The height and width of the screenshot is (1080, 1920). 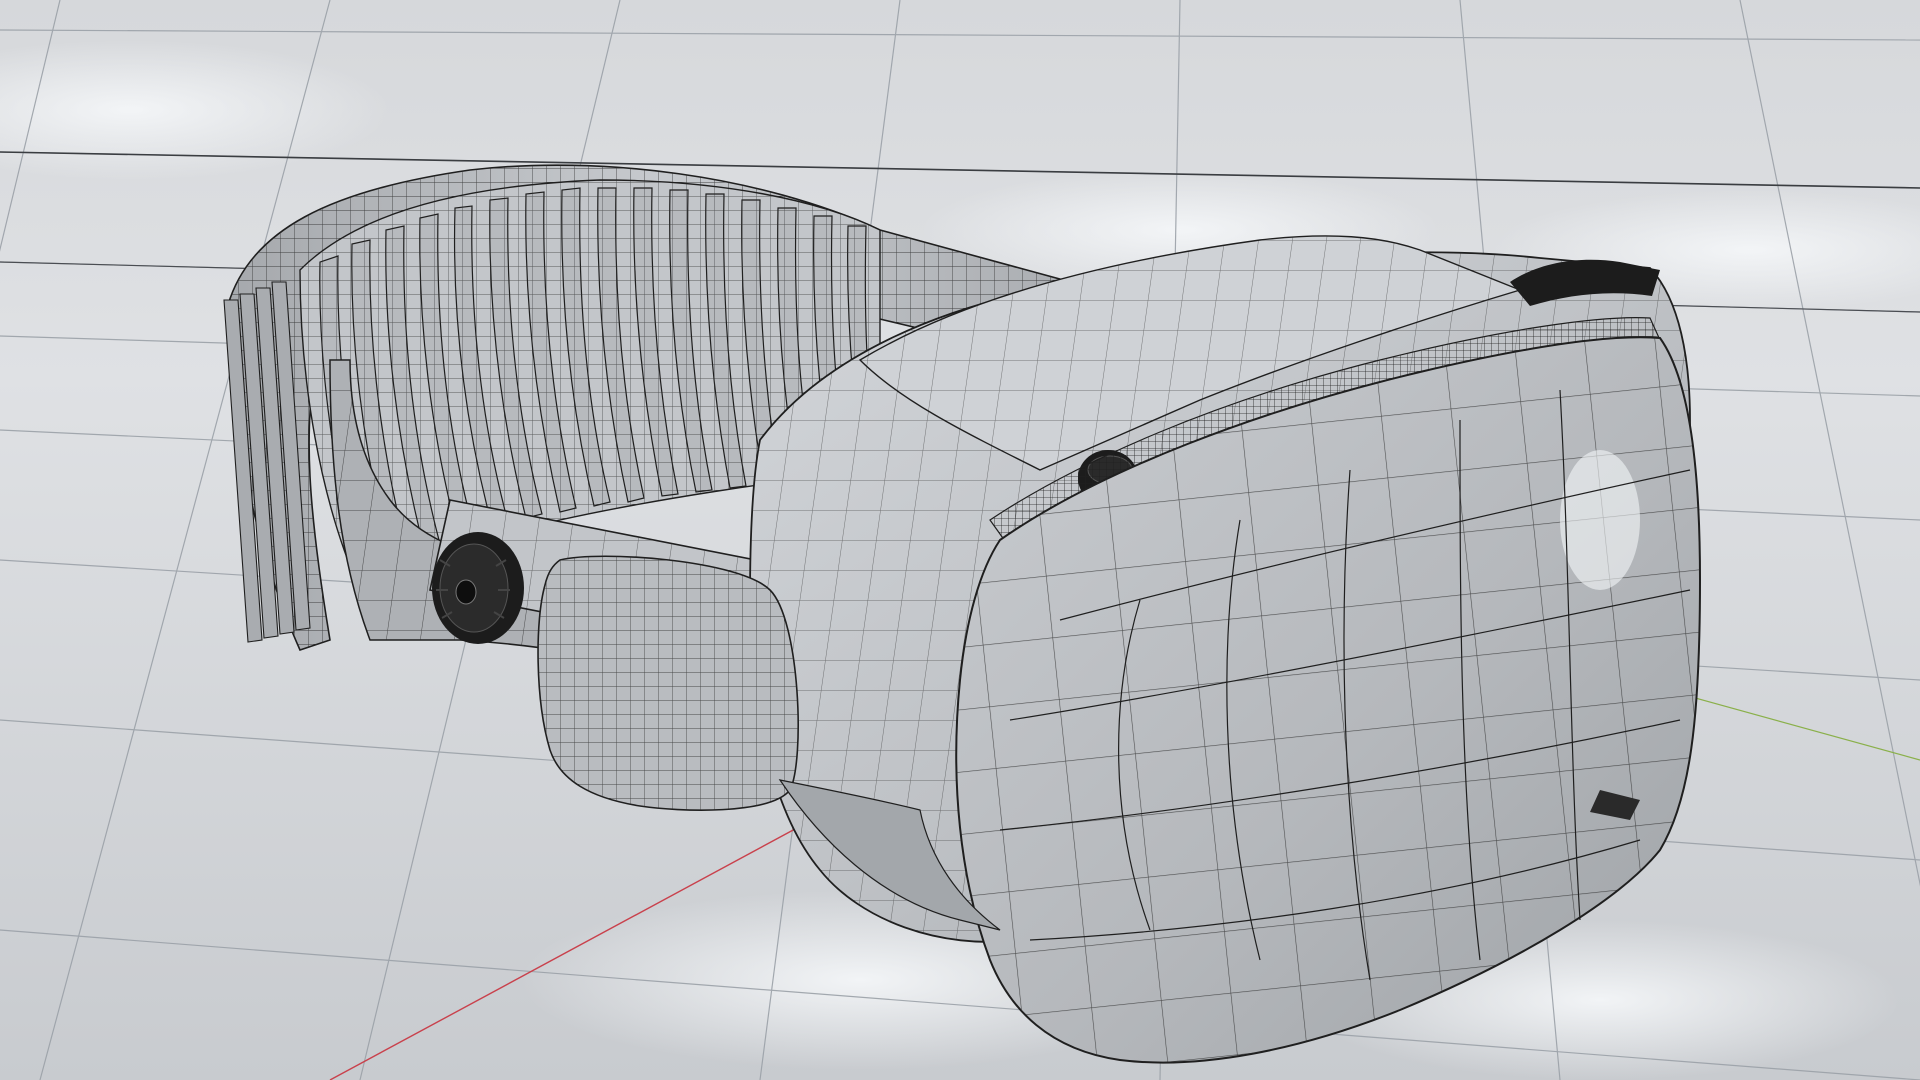 What do you see at coordinates (668, 683) in the screenshot?
I see `side-battery-pod` at bounding box center [668, 683].